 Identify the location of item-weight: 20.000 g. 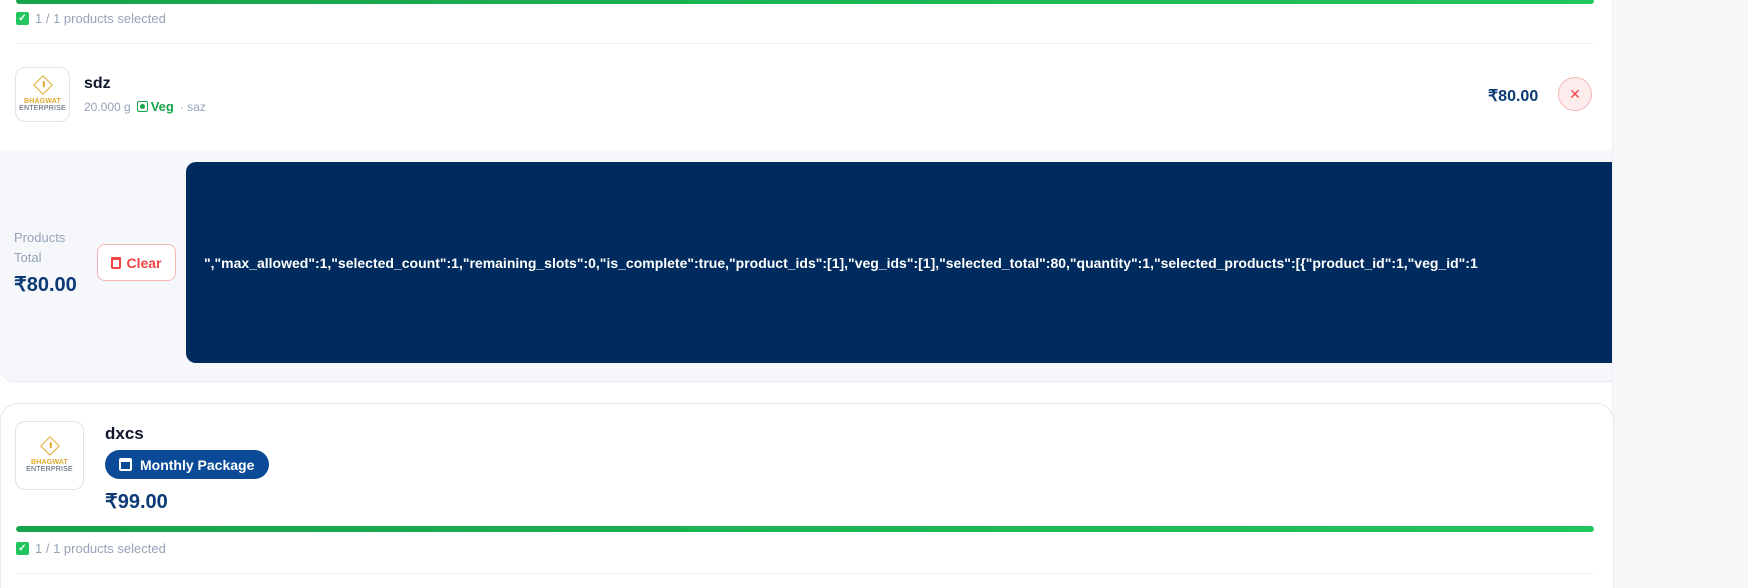
(107, 106).